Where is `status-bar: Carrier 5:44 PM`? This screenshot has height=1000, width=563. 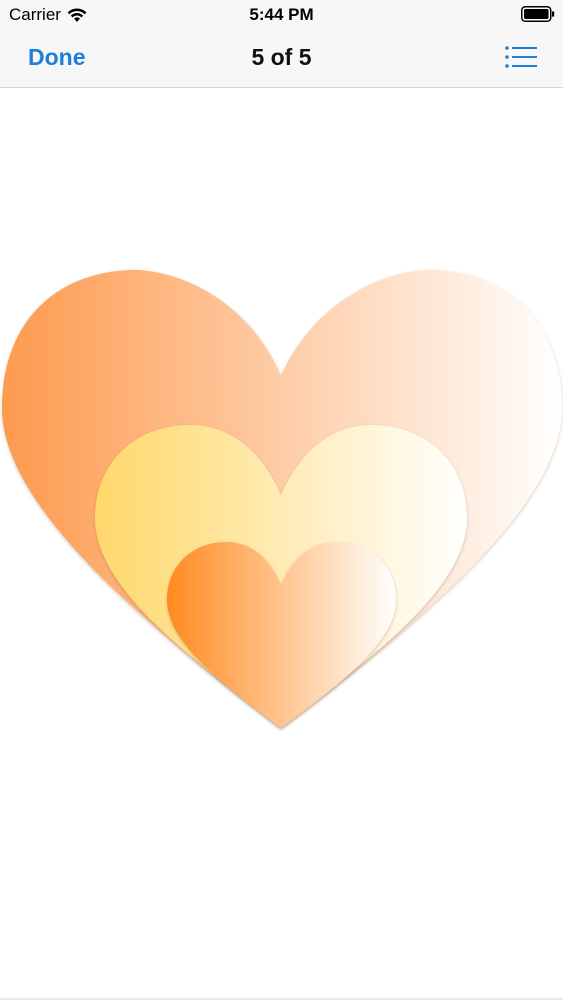
status-bar: Carrier 5:44 PM is located at coordinates (281, 15).